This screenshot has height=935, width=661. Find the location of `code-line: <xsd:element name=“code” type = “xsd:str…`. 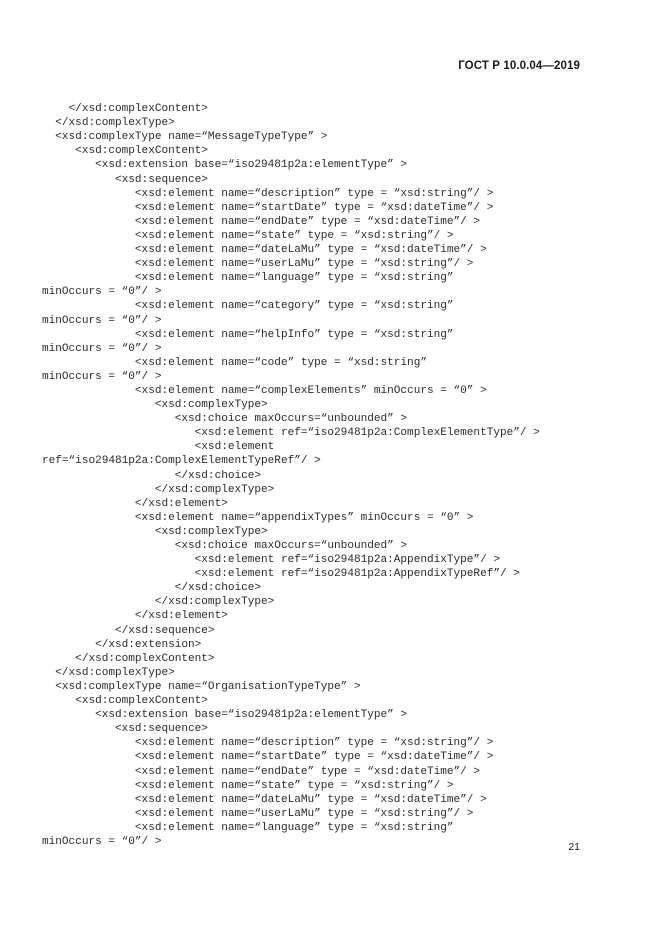

code-line: <xsd:element name=“code” type = “xsd:str… is located at coordinates (234, 362).